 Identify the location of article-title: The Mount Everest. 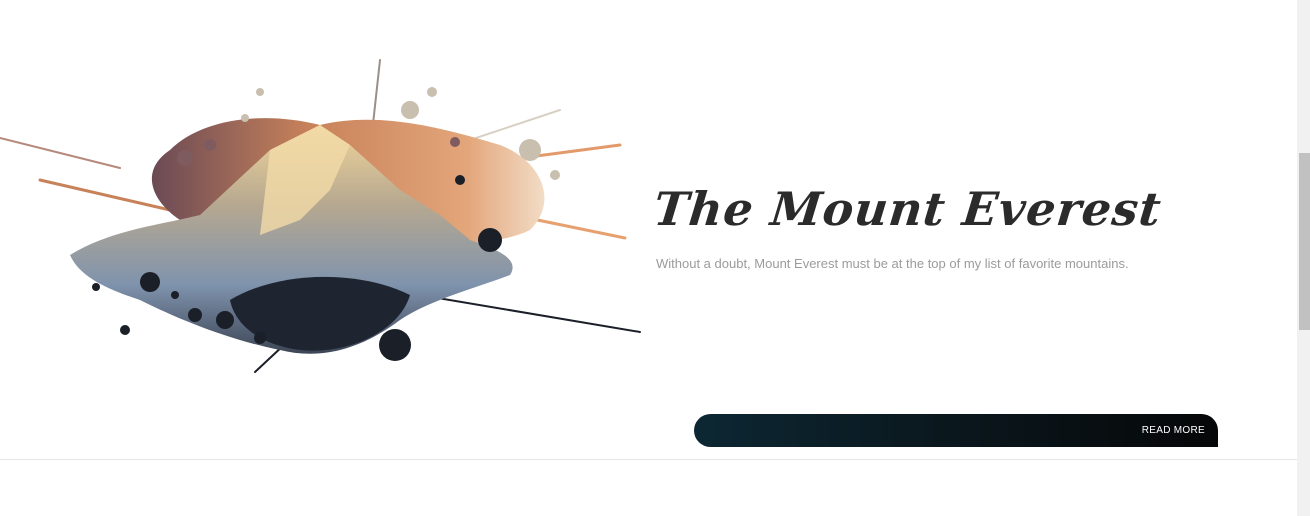
(908, 209).